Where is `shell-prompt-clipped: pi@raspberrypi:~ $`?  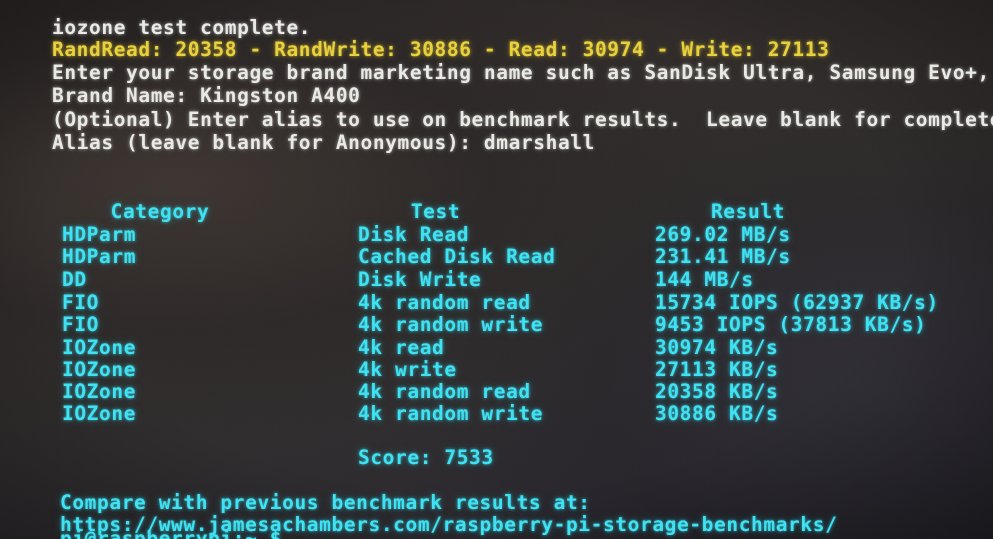 shell-prompt-clipped: pi@raspberrypi:~ $ is located at coordinates (171, 534).